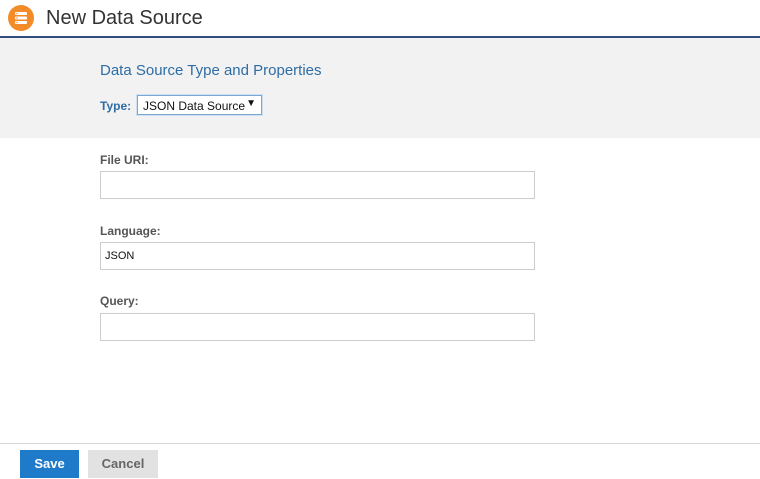  I want to click on type-label: Type:, so click(116, 106).